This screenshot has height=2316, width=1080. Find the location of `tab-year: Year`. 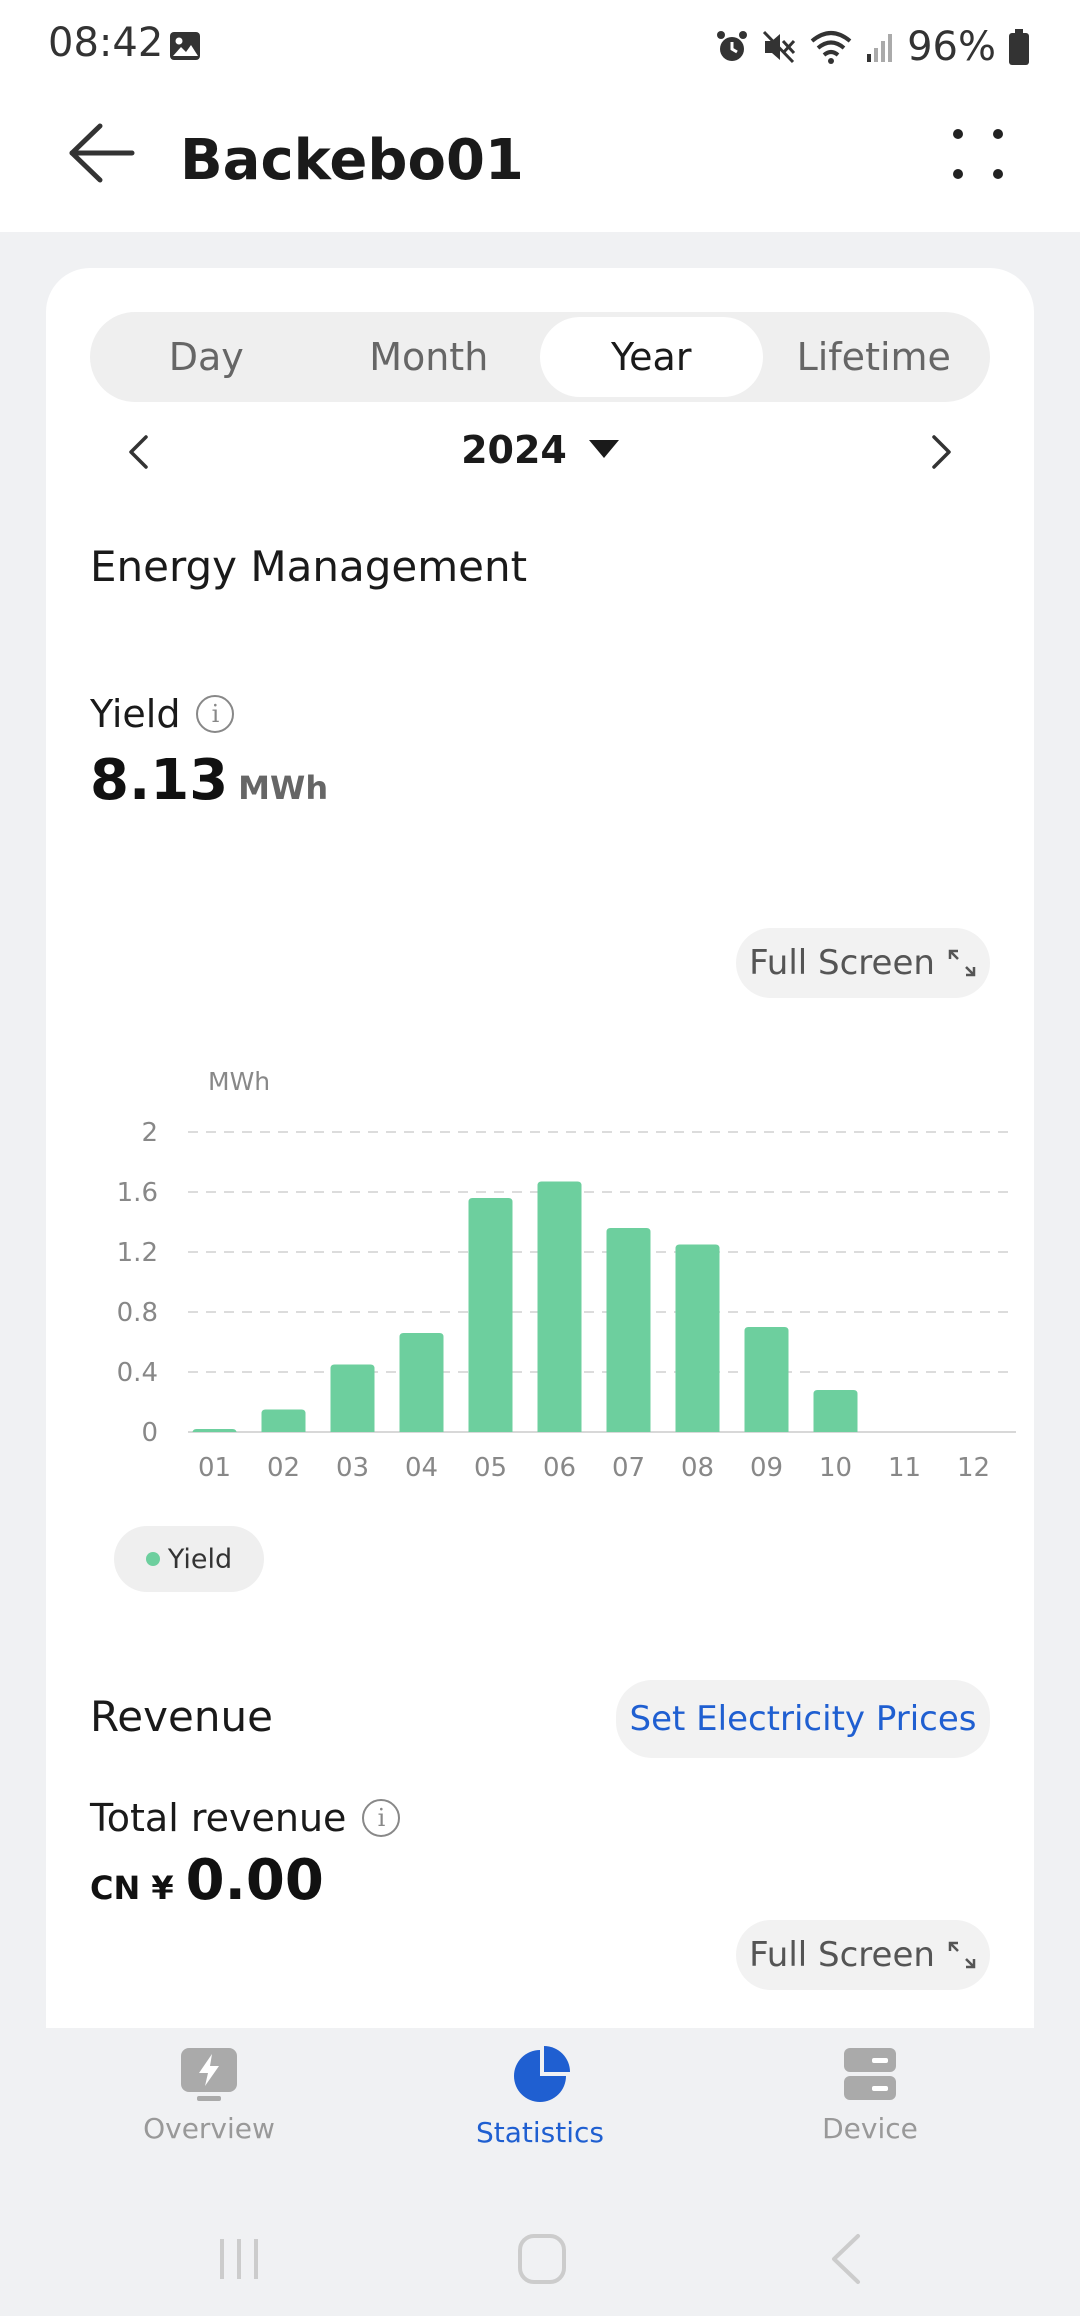

tab-year: Year is located at coordinates (651, 357).